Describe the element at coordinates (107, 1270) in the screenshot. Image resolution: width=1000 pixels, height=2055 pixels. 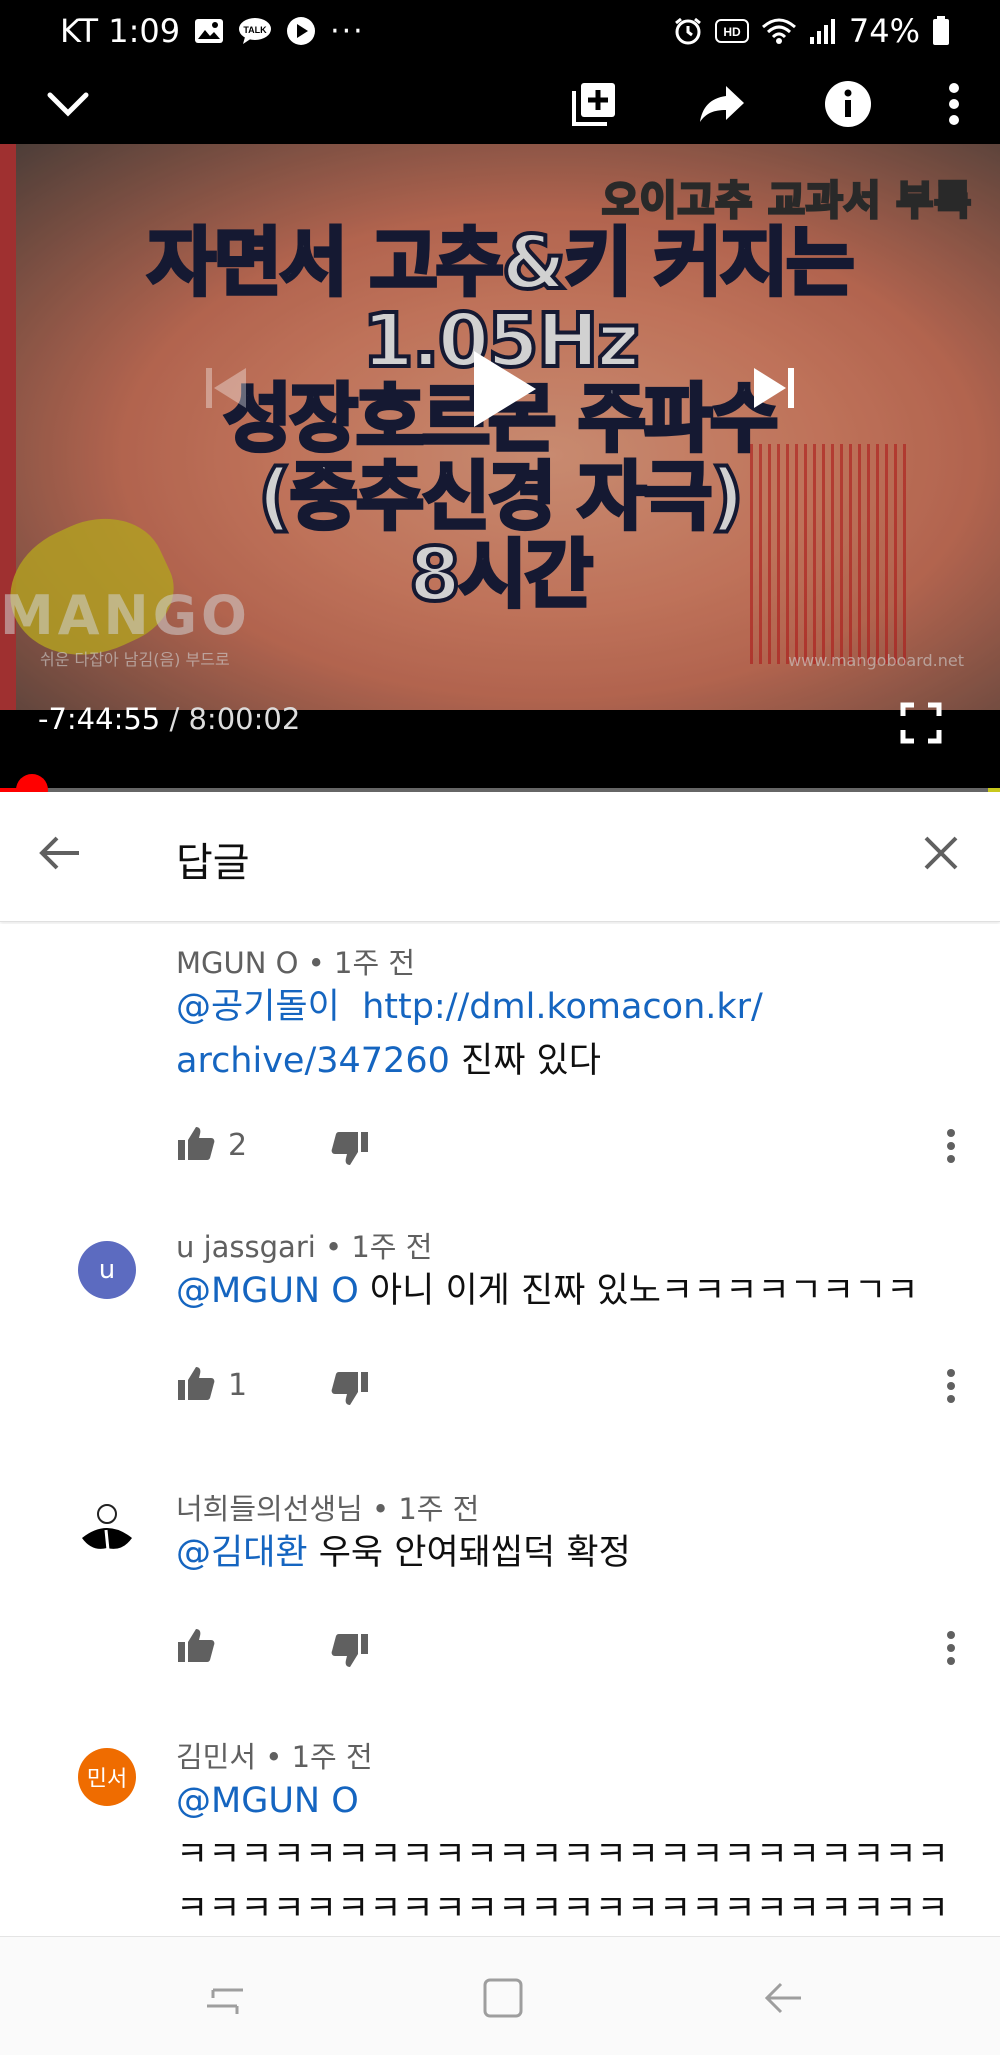
I see `avatar: u` at that location.